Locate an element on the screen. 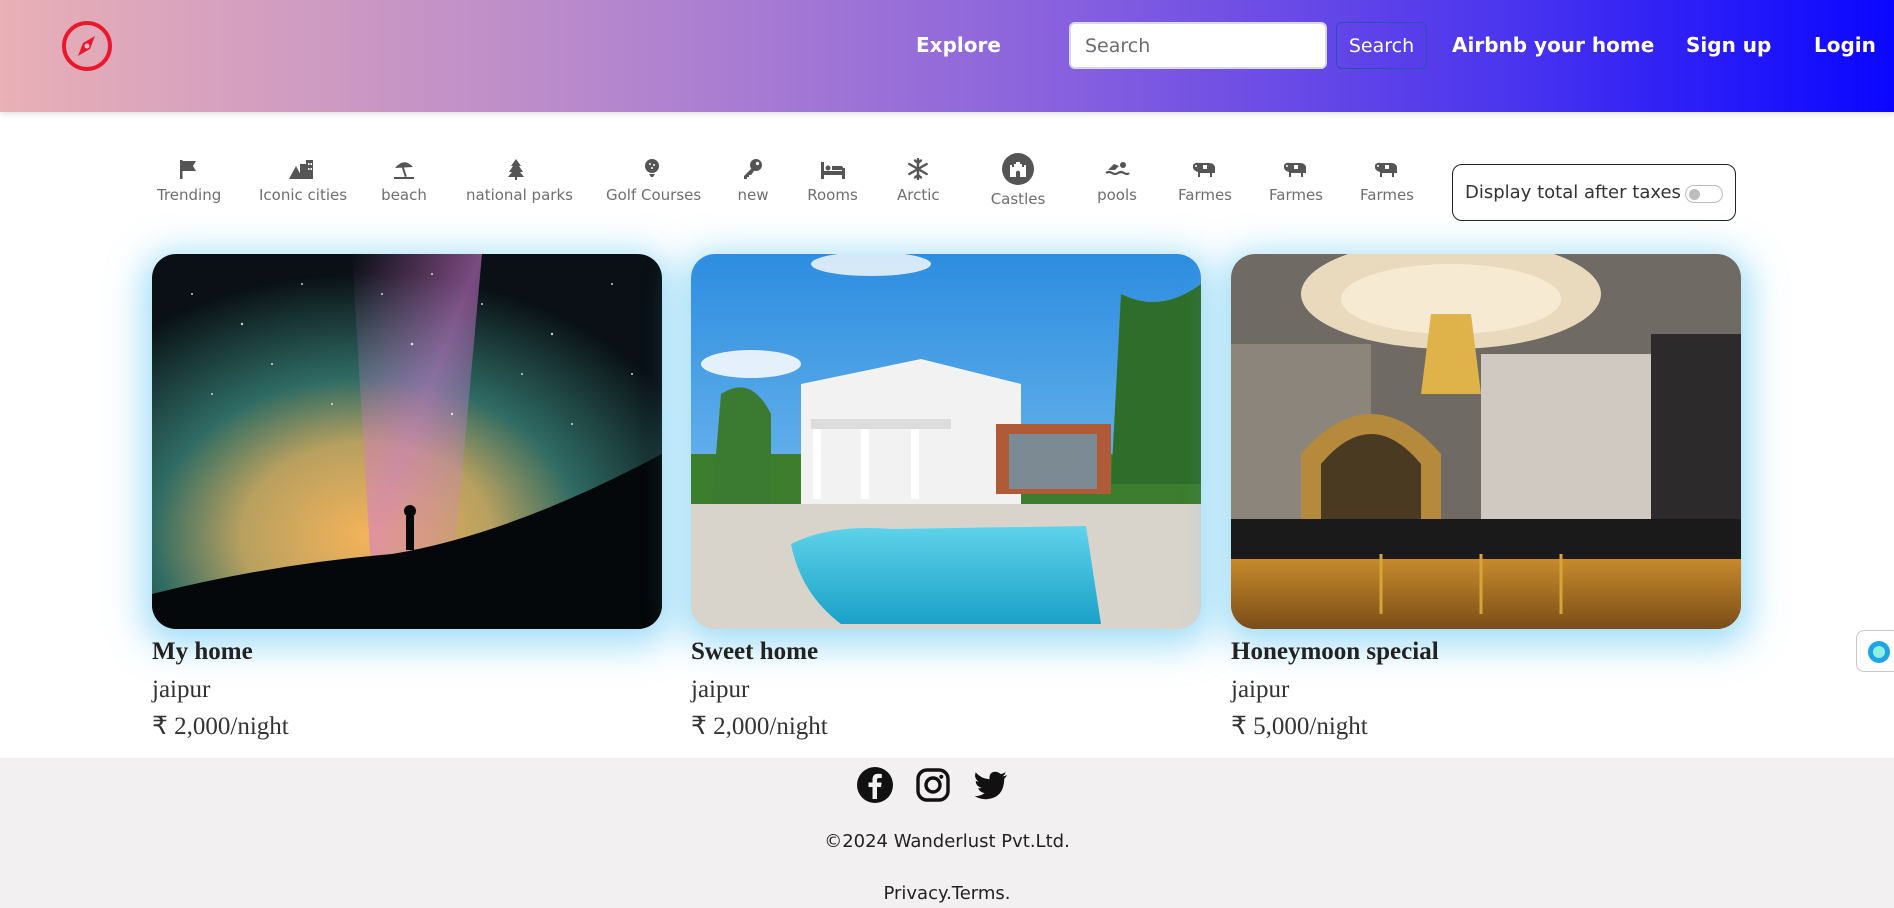 This screenshot has width=1894, height=908. umbrella-beach-icon is located at coordinates (404, 169).